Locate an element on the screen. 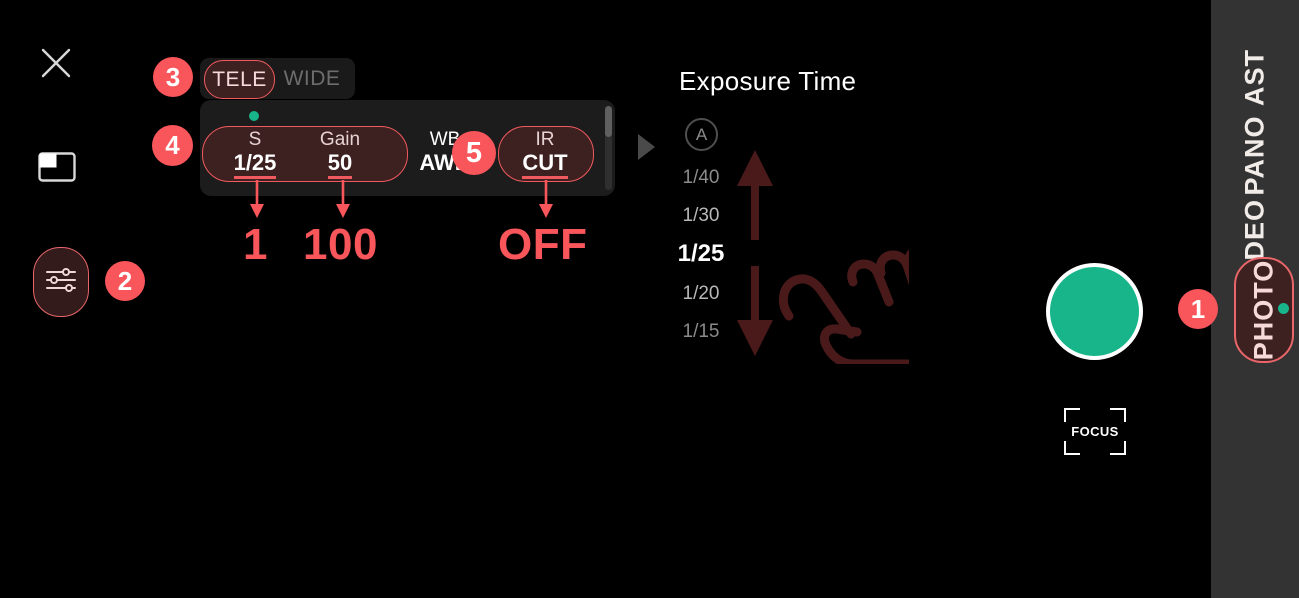 The height and width of the screenshot is (598, 1299). exposure-value-option: 1/30 is located at coordinates (701, 216).